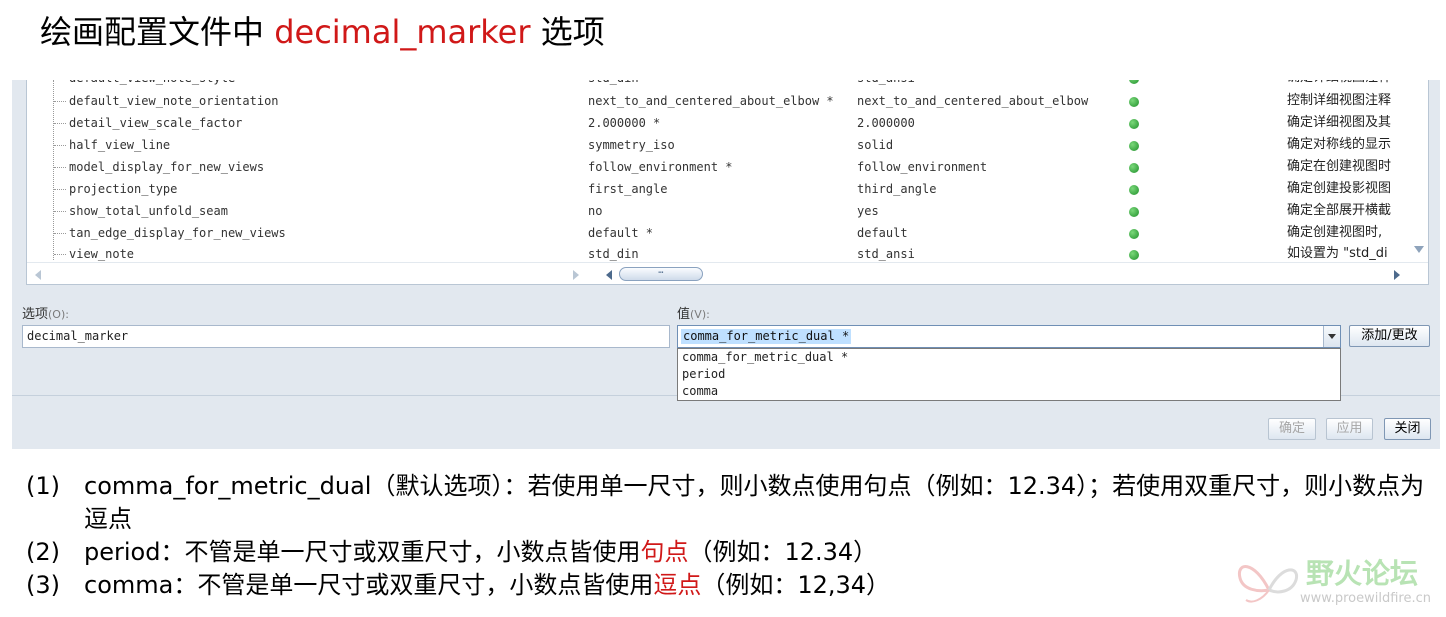  I want to click on note-text: period：不管是单一尺寸或双重尺寸，小数点皆使用, so click(362, 552).